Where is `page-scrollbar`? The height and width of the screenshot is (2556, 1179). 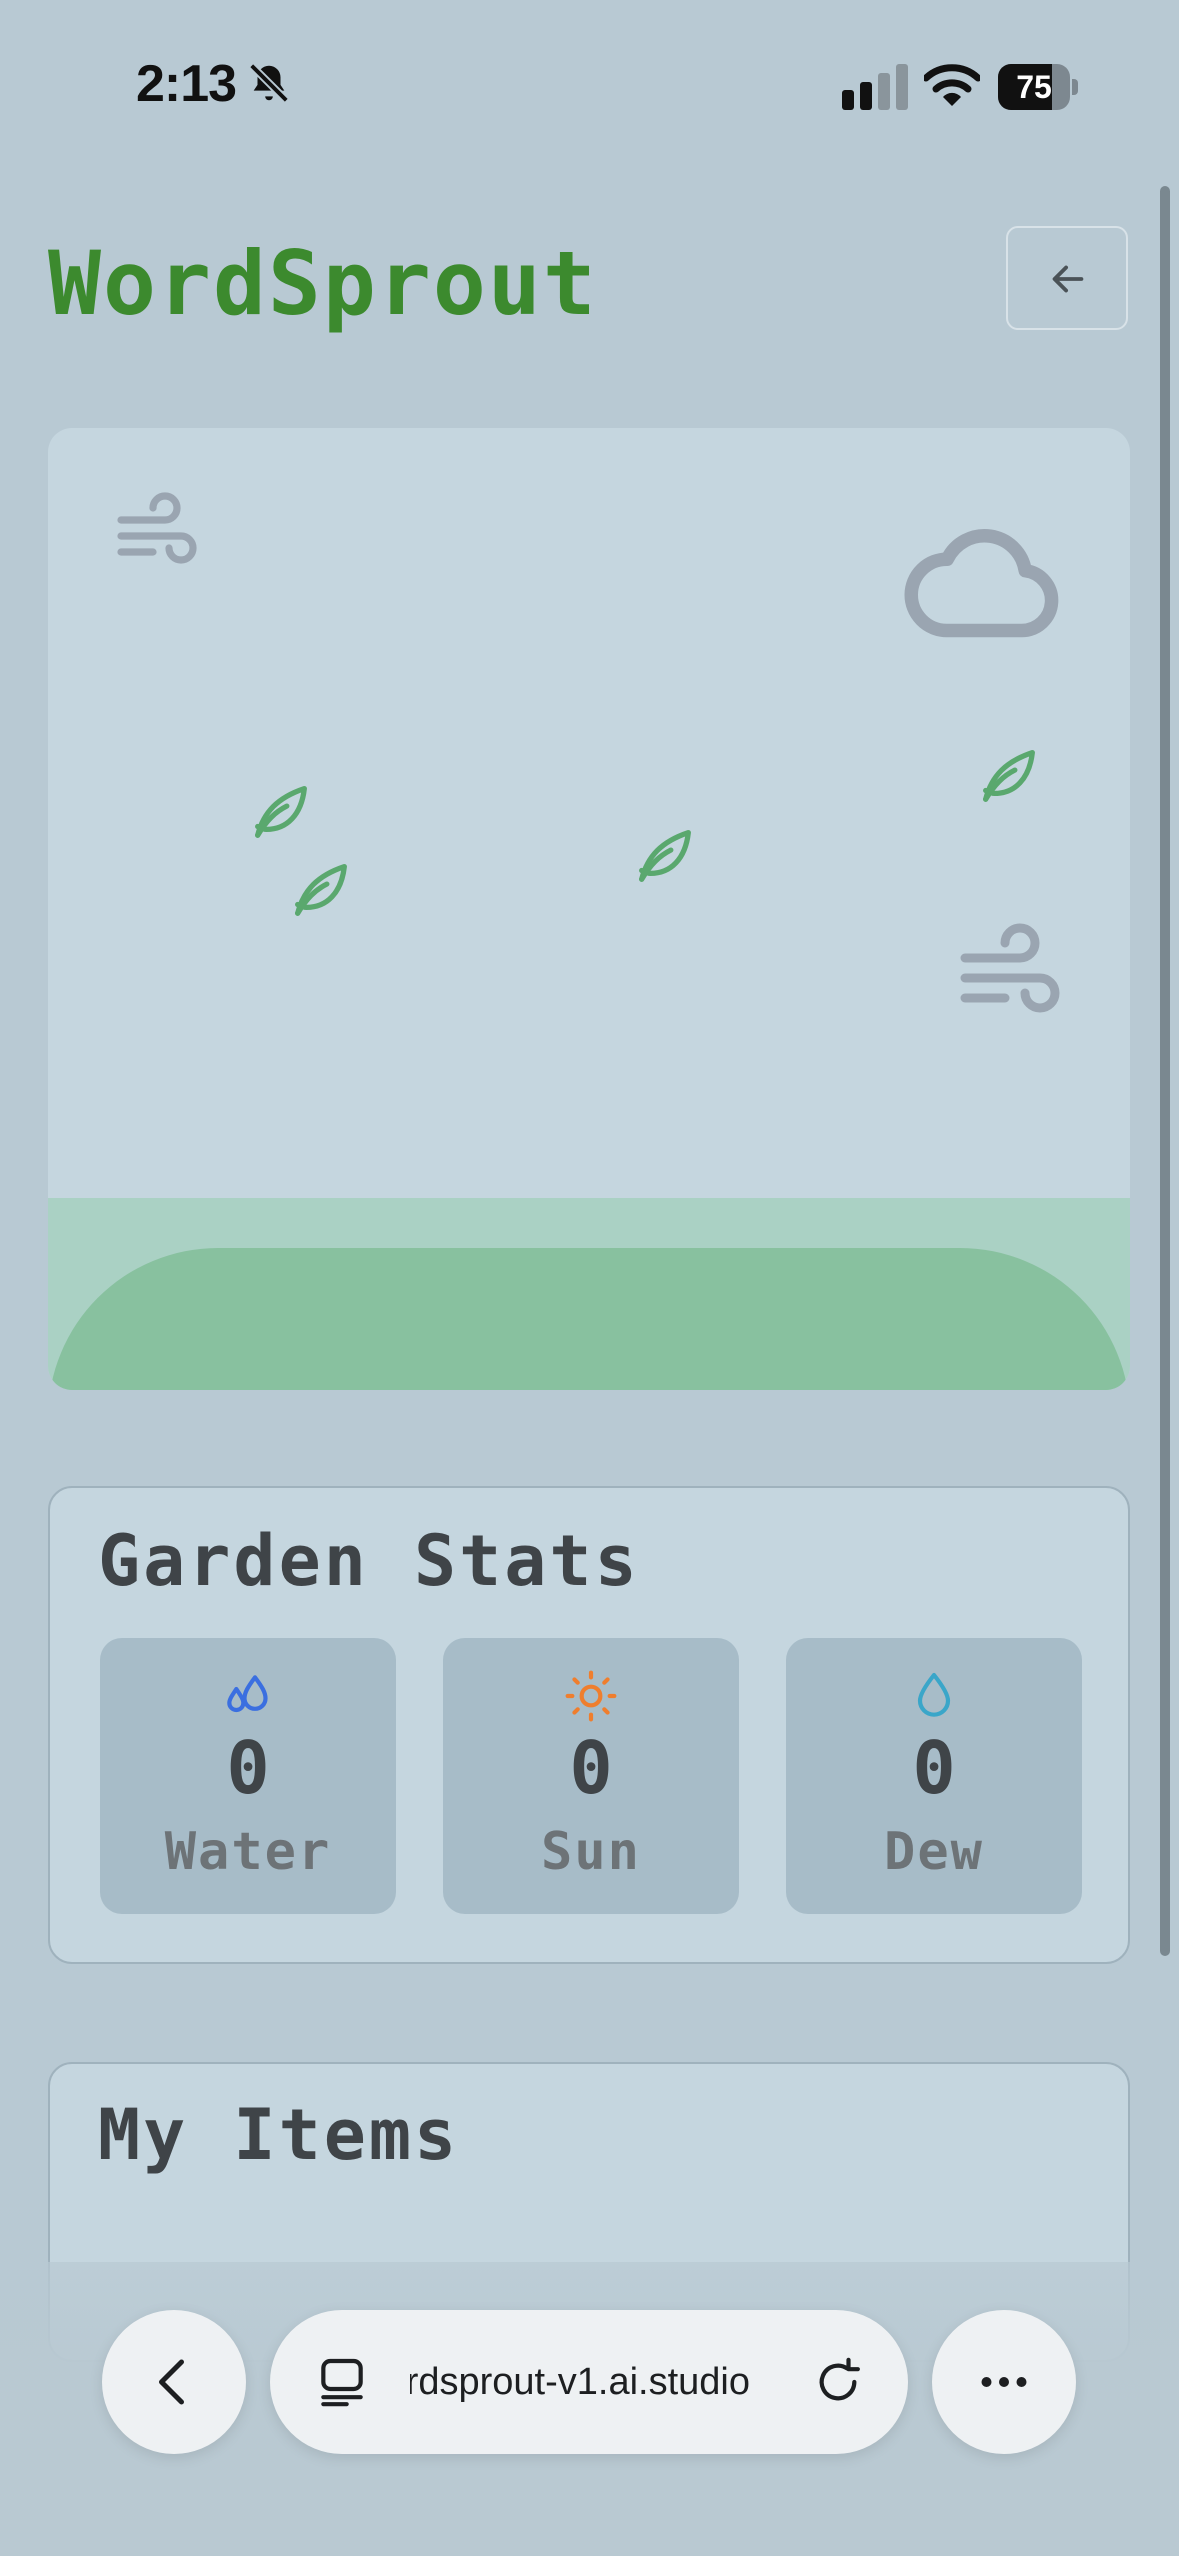
page-scrollbar is located at coordinates (1165, 1071).